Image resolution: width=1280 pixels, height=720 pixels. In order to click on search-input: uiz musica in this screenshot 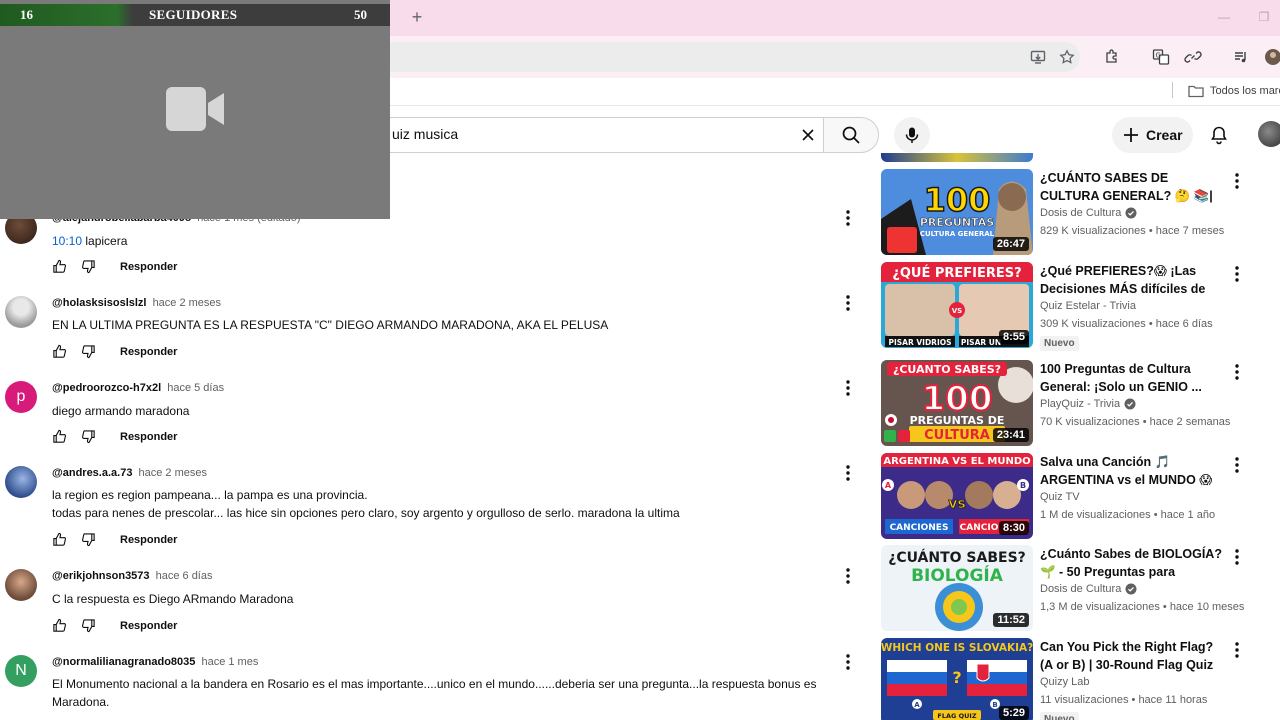, I will do `click(425, 134)`.